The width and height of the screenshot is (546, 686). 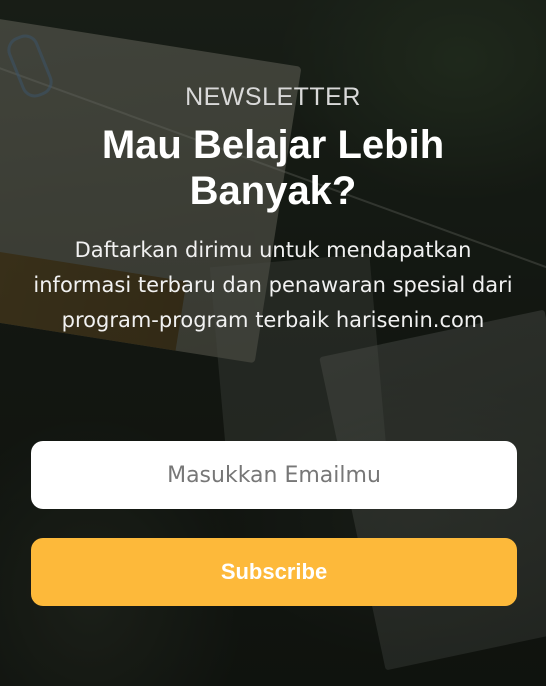 What do you see at coordinates (274, 572) in the screenshot?
I see `subscribe-button: Subscribe` at bounding box center [274, 572].